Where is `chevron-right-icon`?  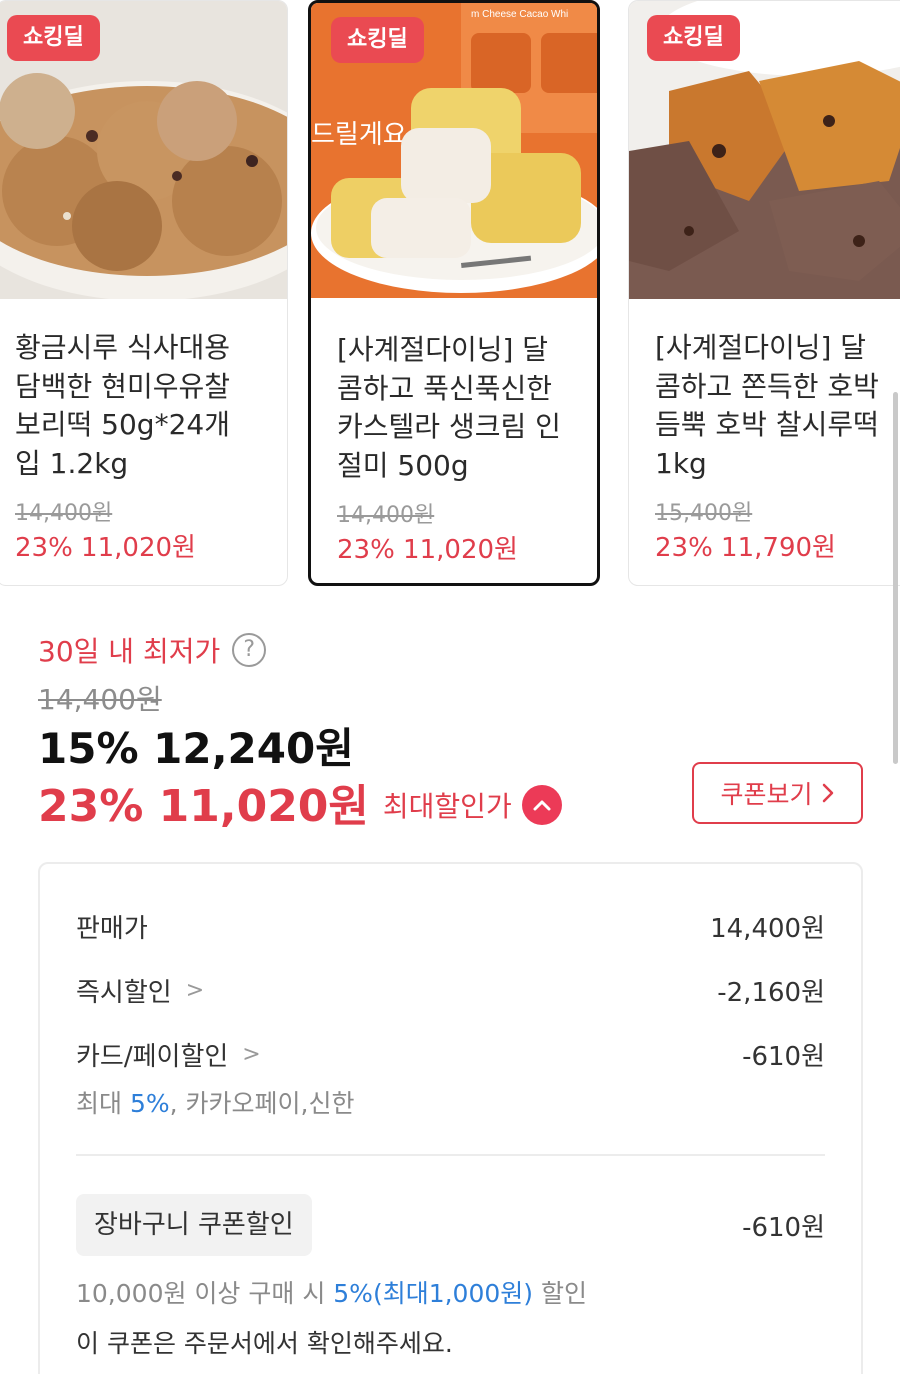 chevron-right-icon is located at coordinates (827, 793).